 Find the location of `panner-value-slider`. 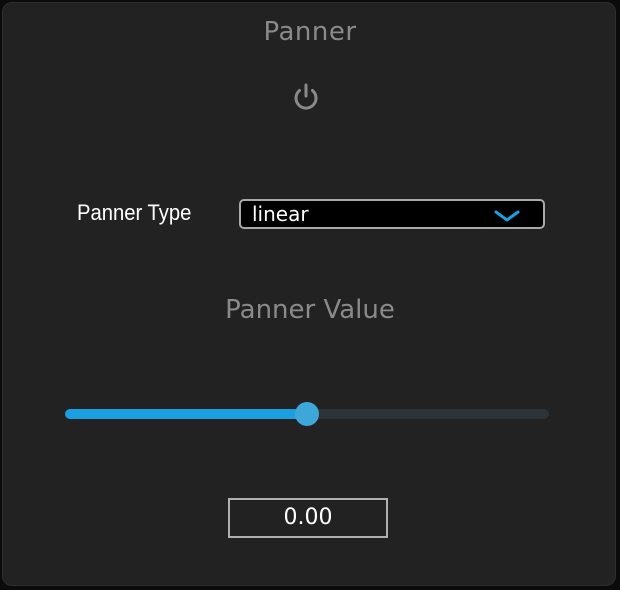

panner-value-slider is located at coordinates (308, 414).